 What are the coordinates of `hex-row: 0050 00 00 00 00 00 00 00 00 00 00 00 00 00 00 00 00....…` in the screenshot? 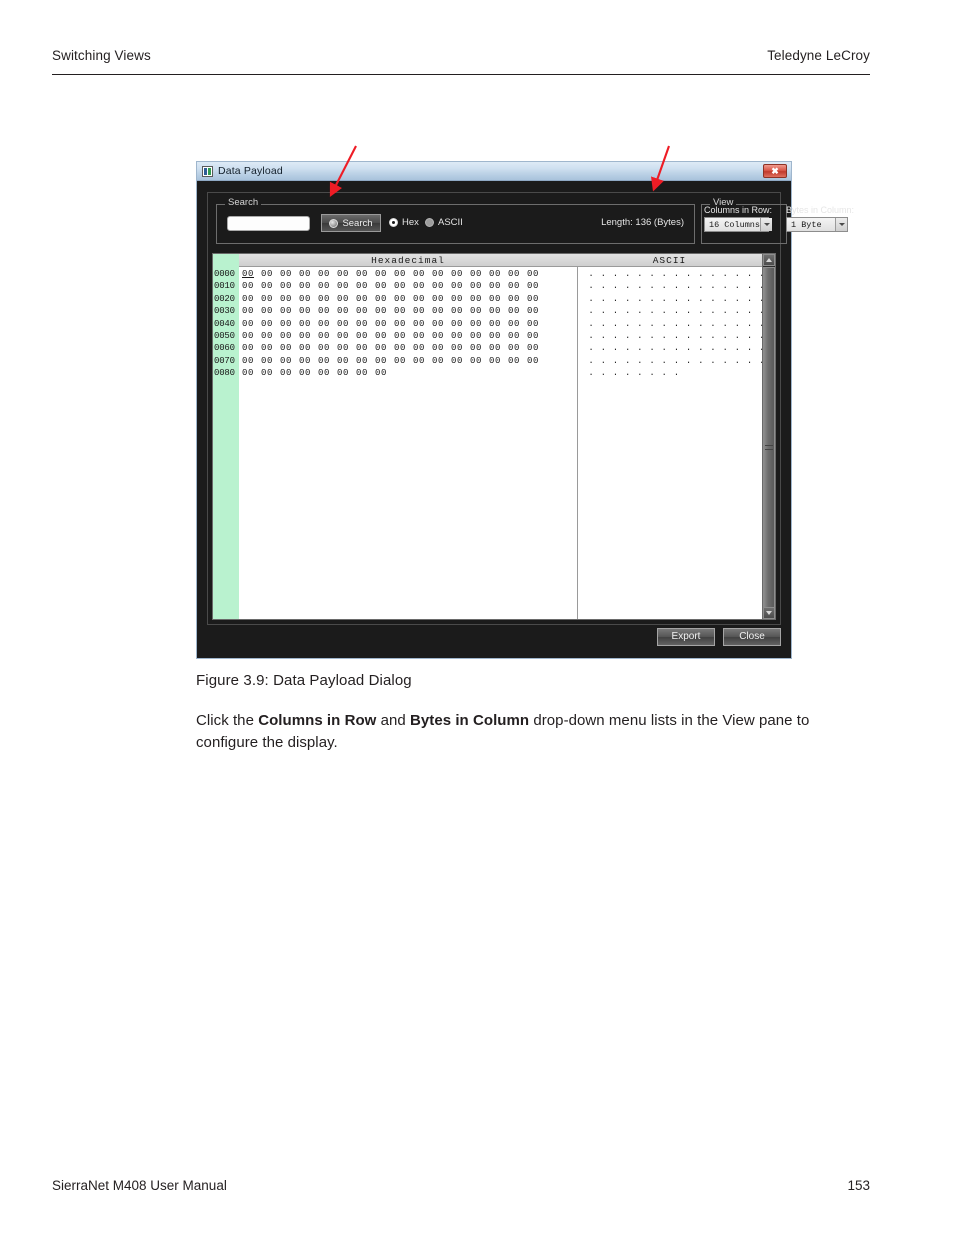 It's located at (494, 336).